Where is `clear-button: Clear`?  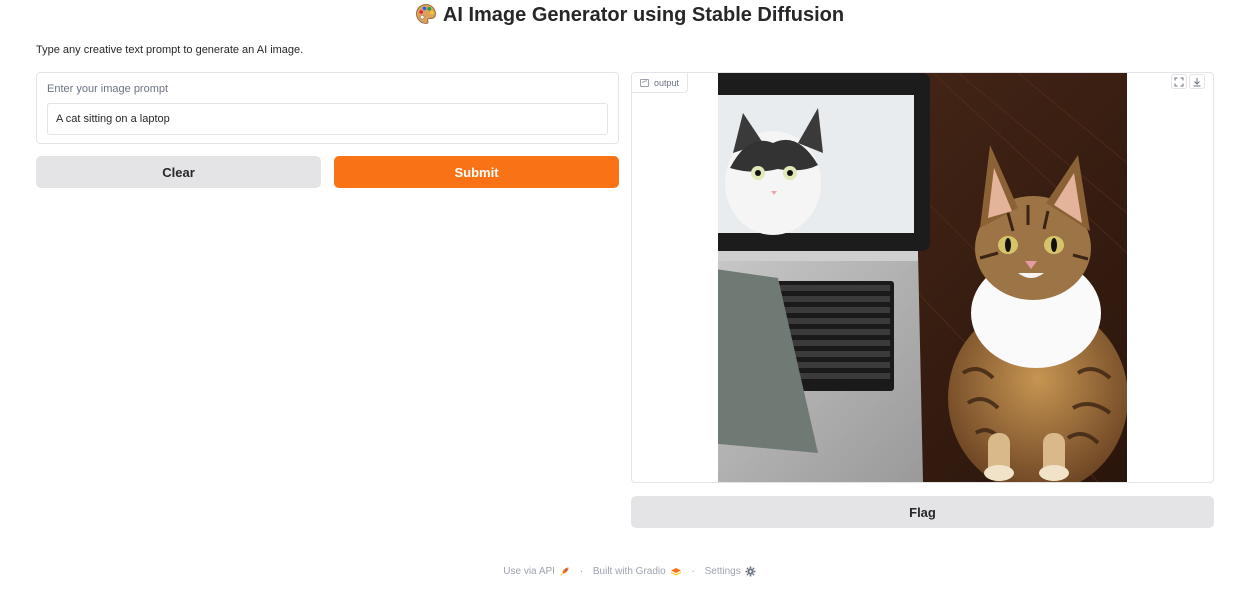 clear-button: Clear is located at coordinates (178, 172).